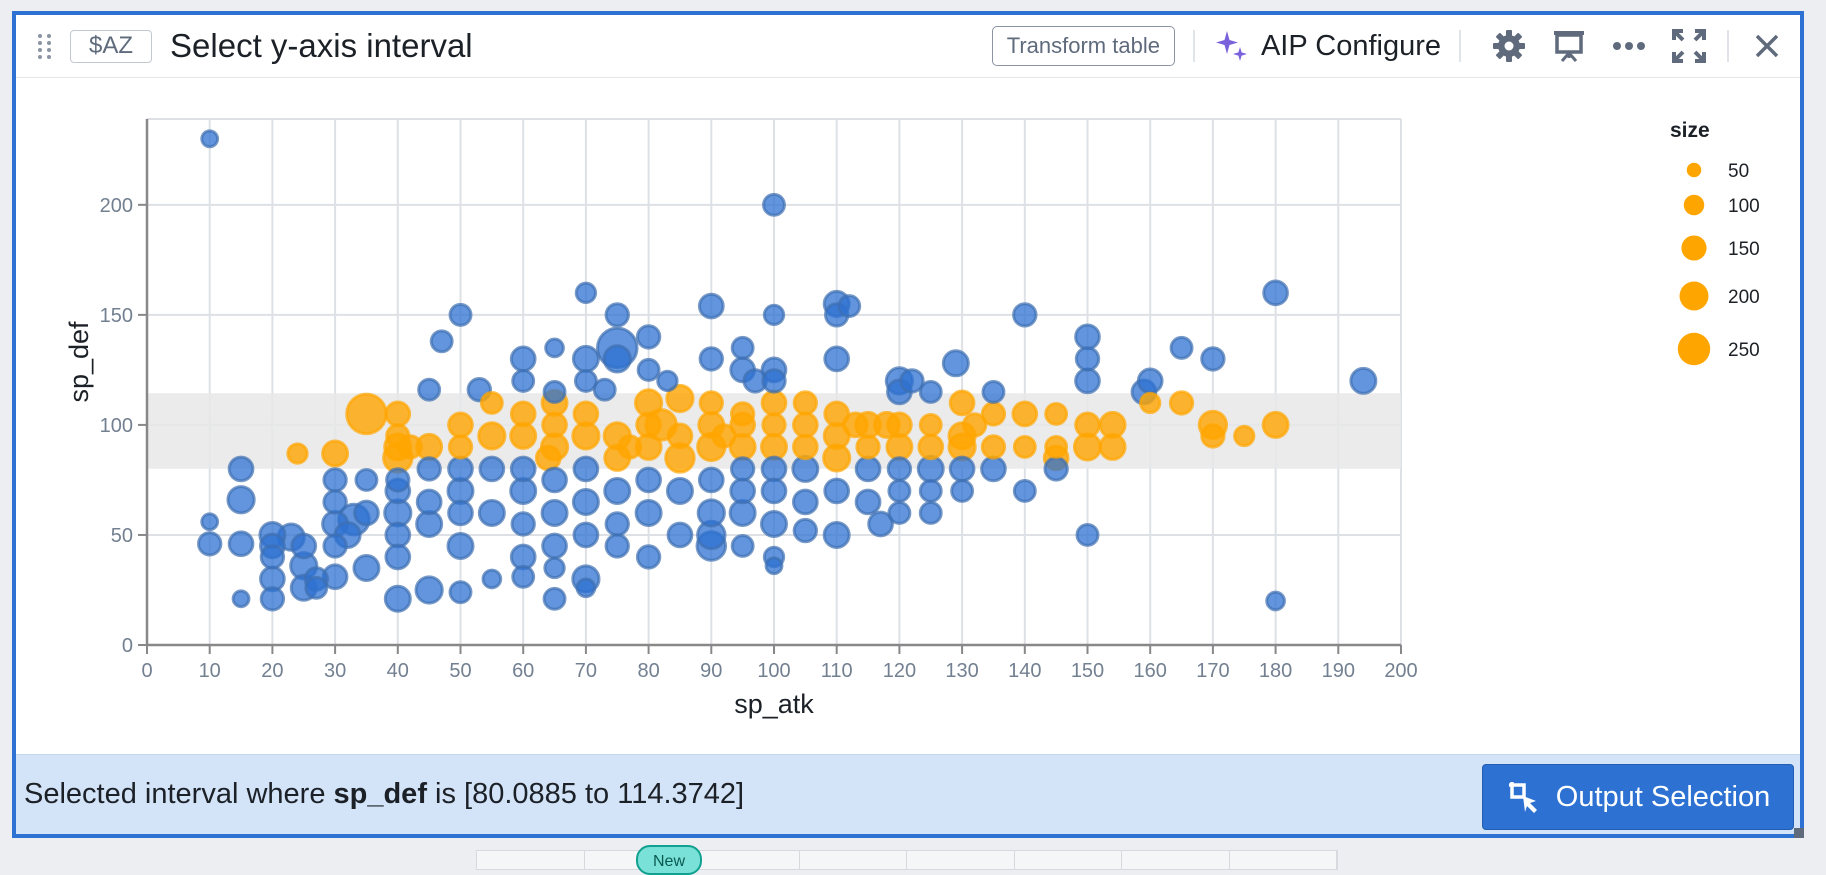  Describe the element at coordinates (1638, 797) in the screenshot. I see `output-selection-button: Output Selection` at that location.